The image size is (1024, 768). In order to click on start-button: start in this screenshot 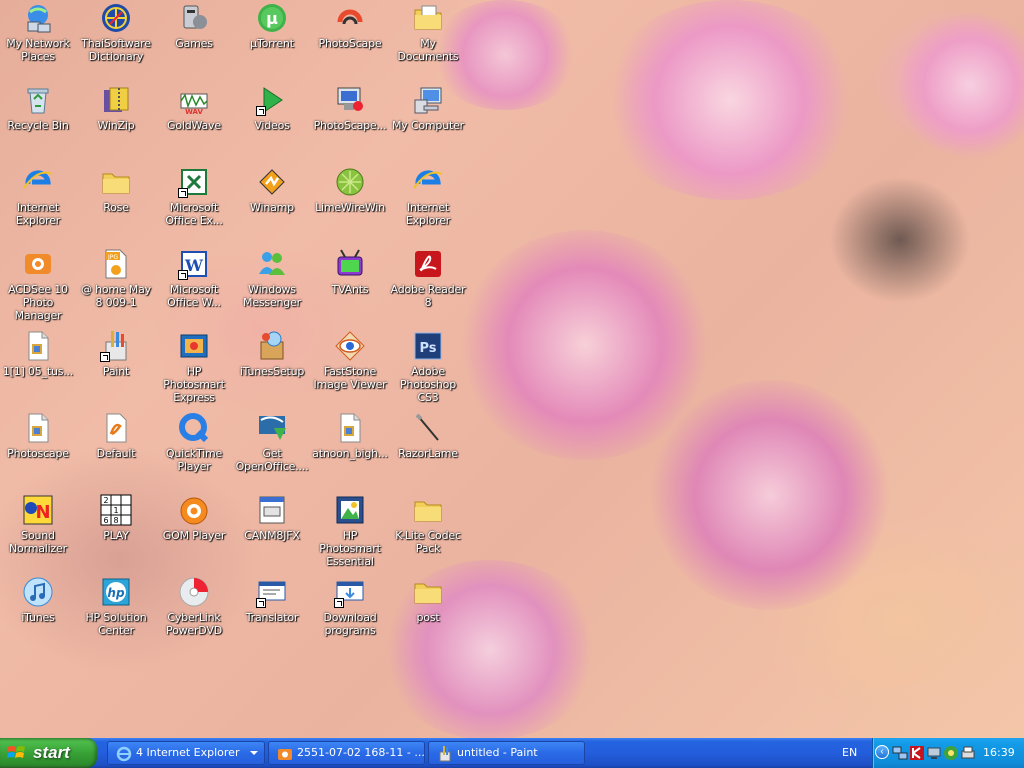, I will do `click(48, 753)`.